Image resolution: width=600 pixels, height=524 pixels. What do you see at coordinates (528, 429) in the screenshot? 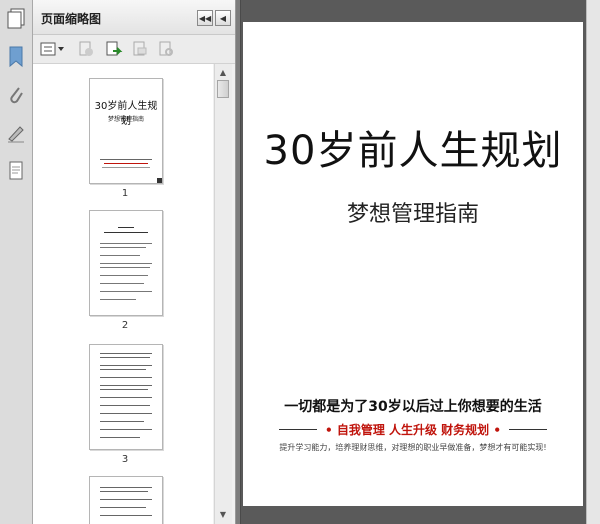
I see `tag-divider-right` at bounding box center [528, 429].